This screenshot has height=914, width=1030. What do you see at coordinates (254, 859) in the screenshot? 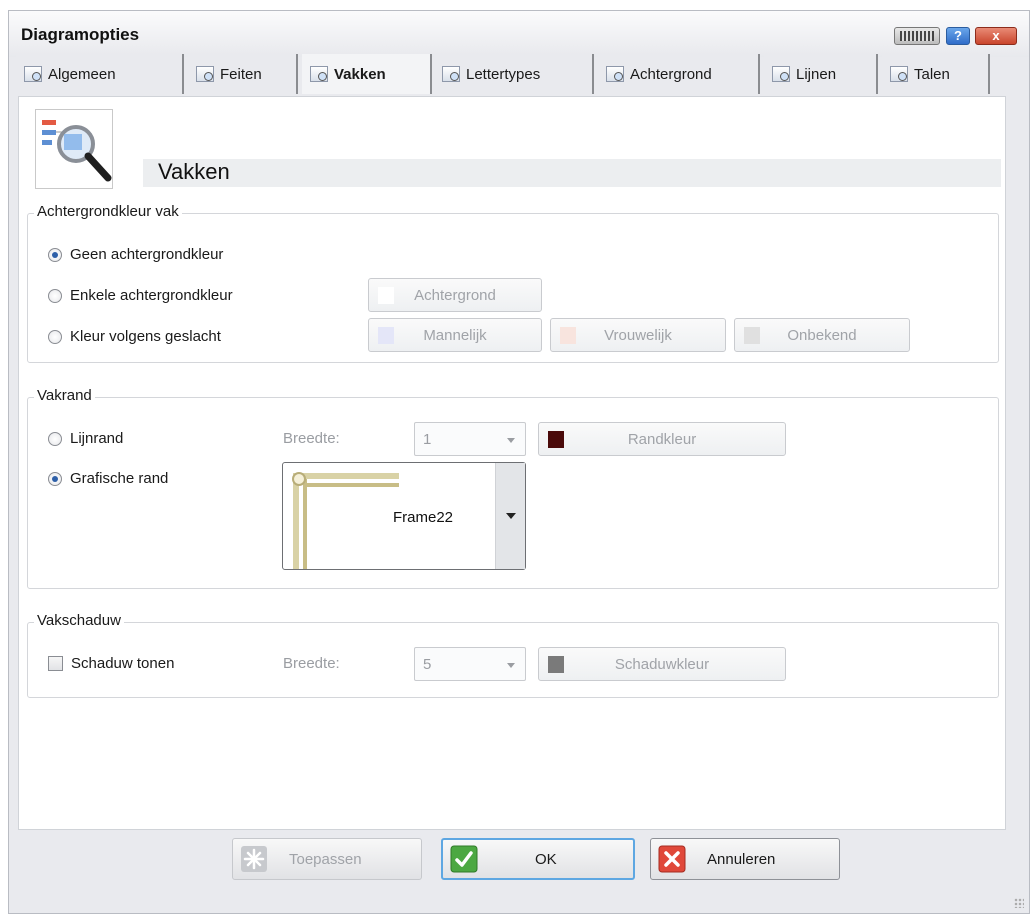
I see `apply-icon` at bounding box center [254, 859].